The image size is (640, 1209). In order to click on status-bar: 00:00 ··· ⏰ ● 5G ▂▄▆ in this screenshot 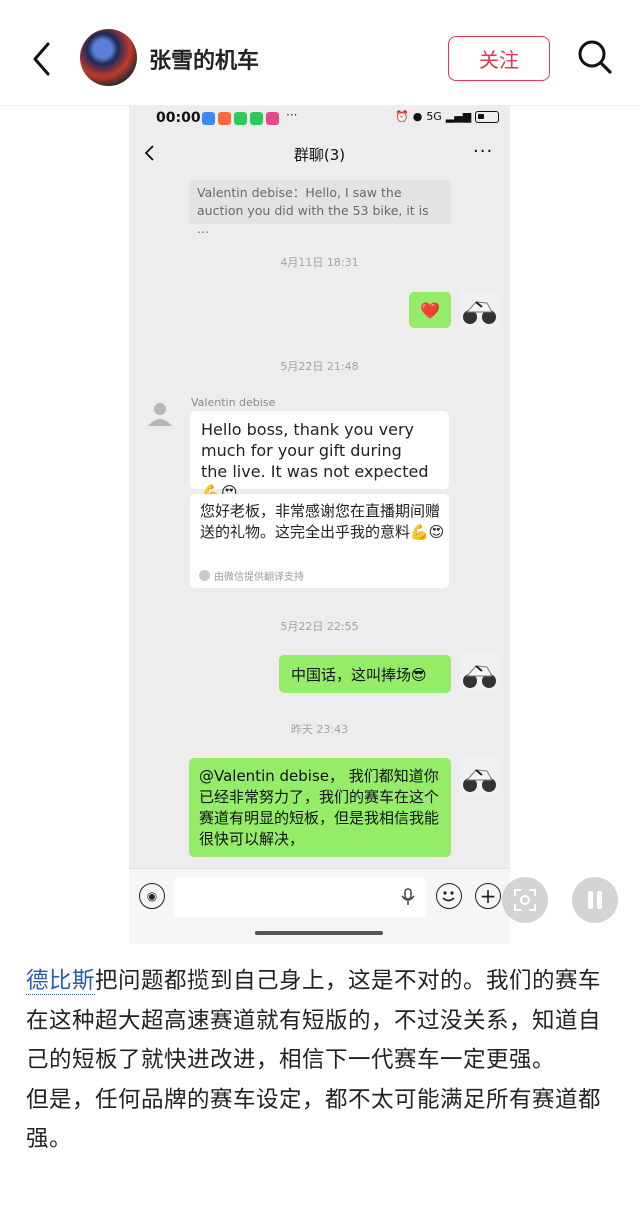, I will do `click(319, 119)`.